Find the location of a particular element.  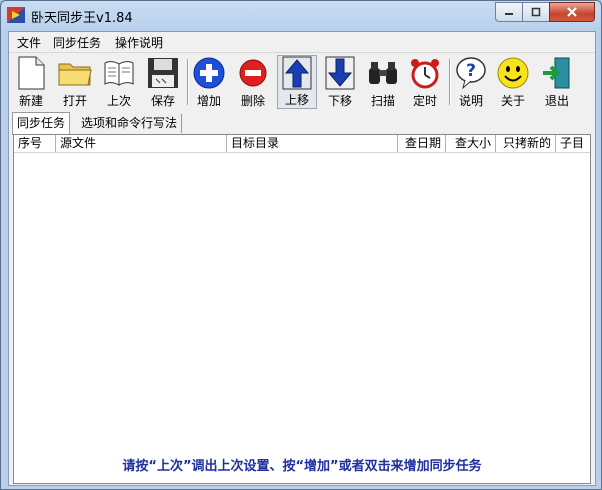

help-label: 说明 is located at coordinates (470, 101).